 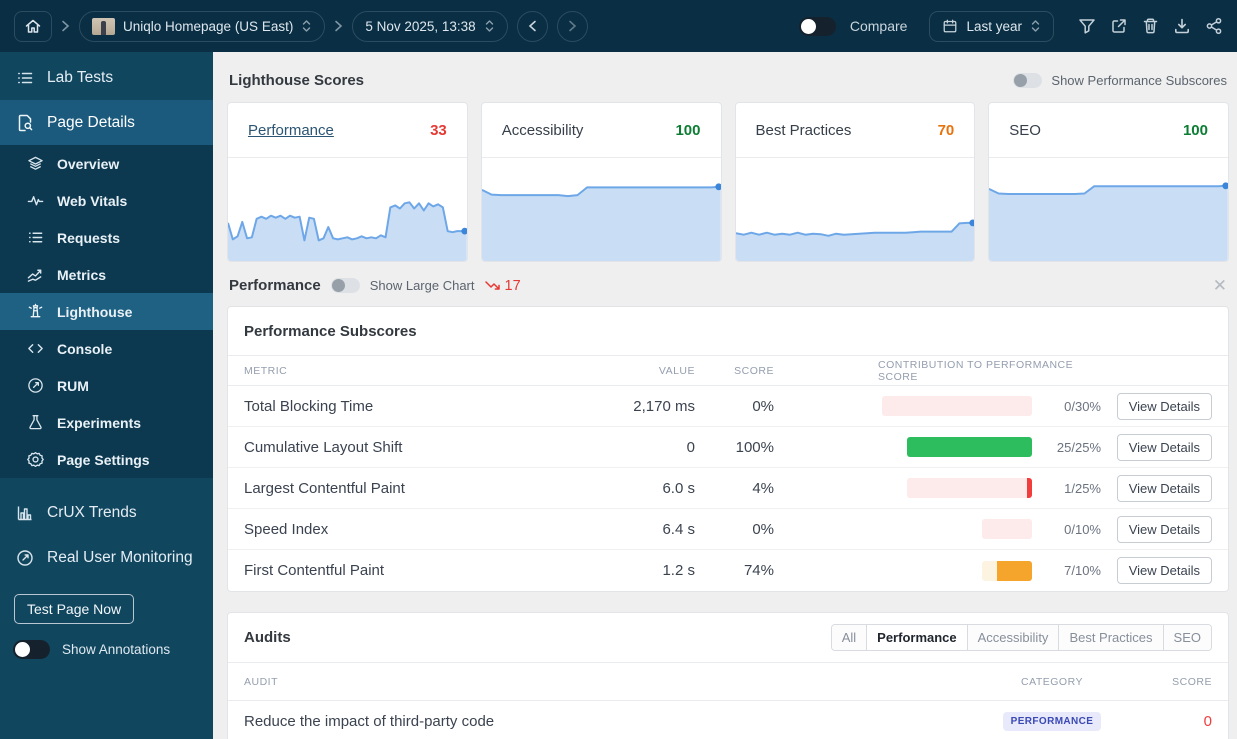 What do you see at coordinates (946, 130) in the screenshot?
I see `score-card-value: 70` at bounding box center [946, 130].